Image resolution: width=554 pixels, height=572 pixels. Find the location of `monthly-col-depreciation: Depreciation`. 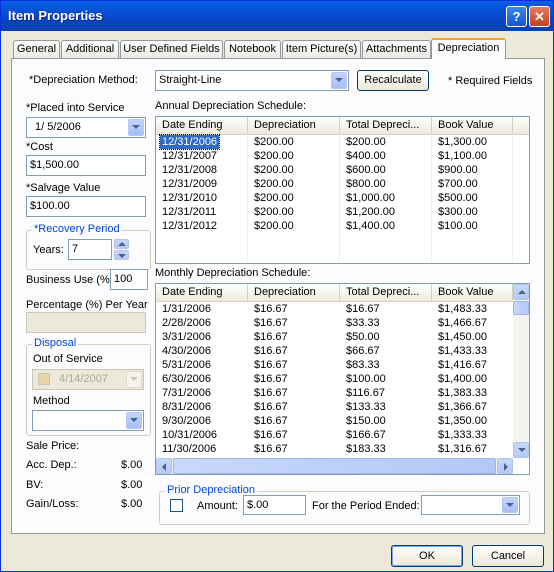

monthly-col-depreciation: Depreciation is located at coordinates (294, 292).